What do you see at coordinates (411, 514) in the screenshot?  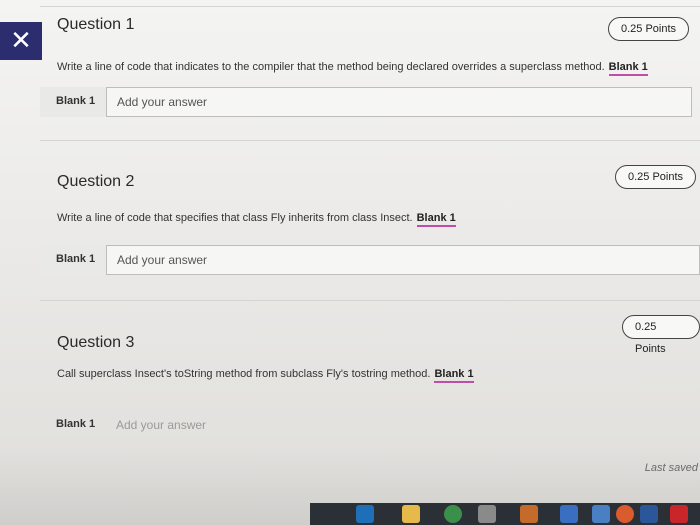 I see `folder-icon` at bounding box center [411, 514].